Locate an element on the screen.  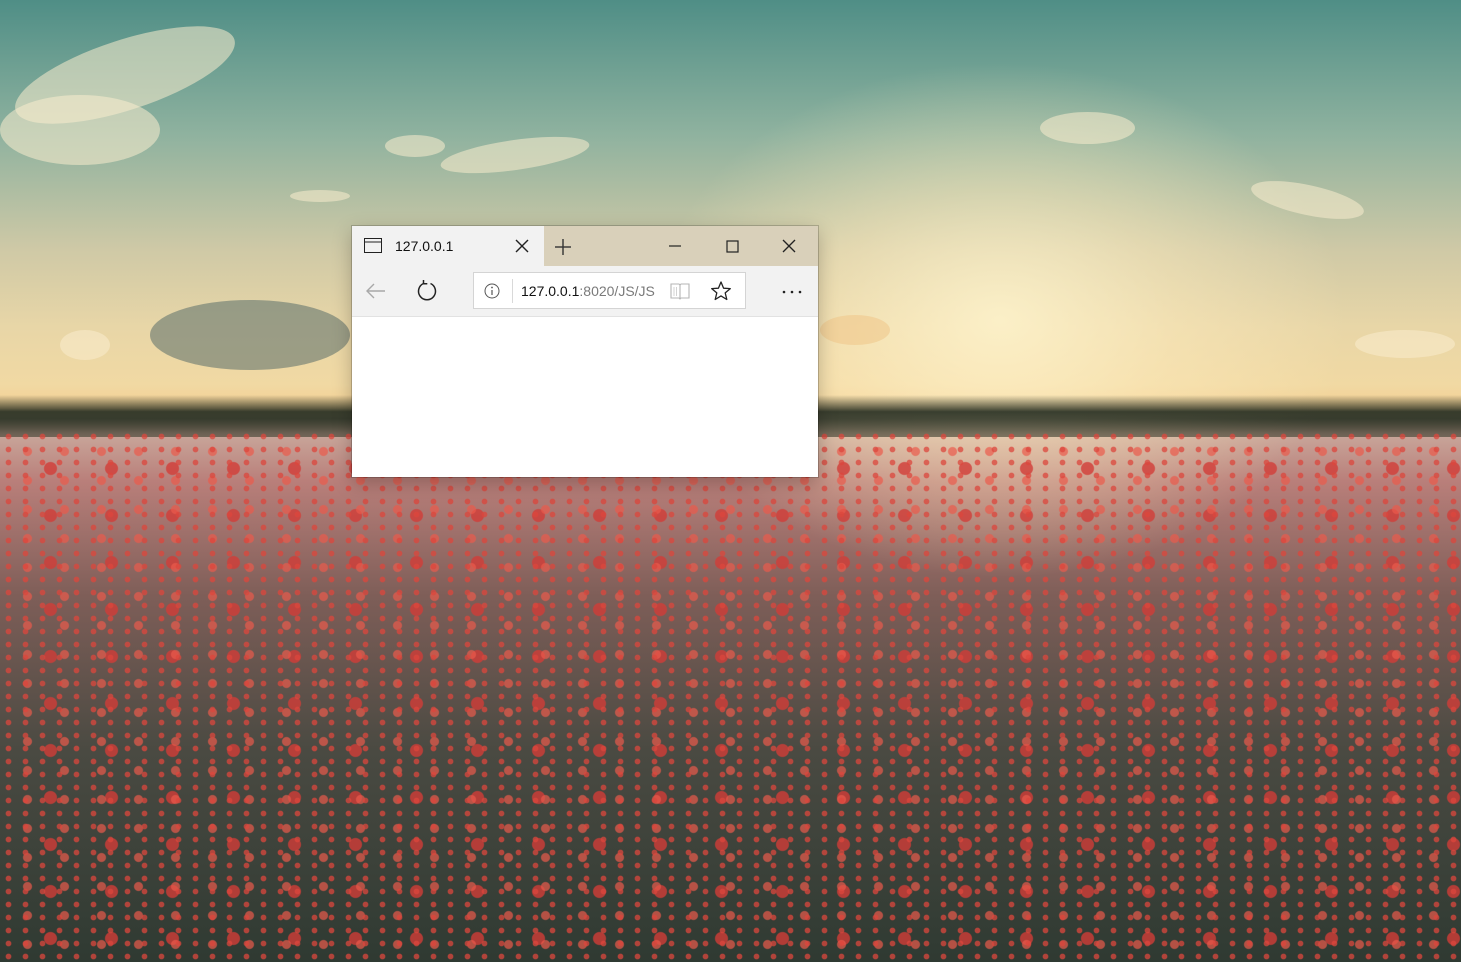
url-host: 127.0.0.1 is located at coordinates (550, 291).